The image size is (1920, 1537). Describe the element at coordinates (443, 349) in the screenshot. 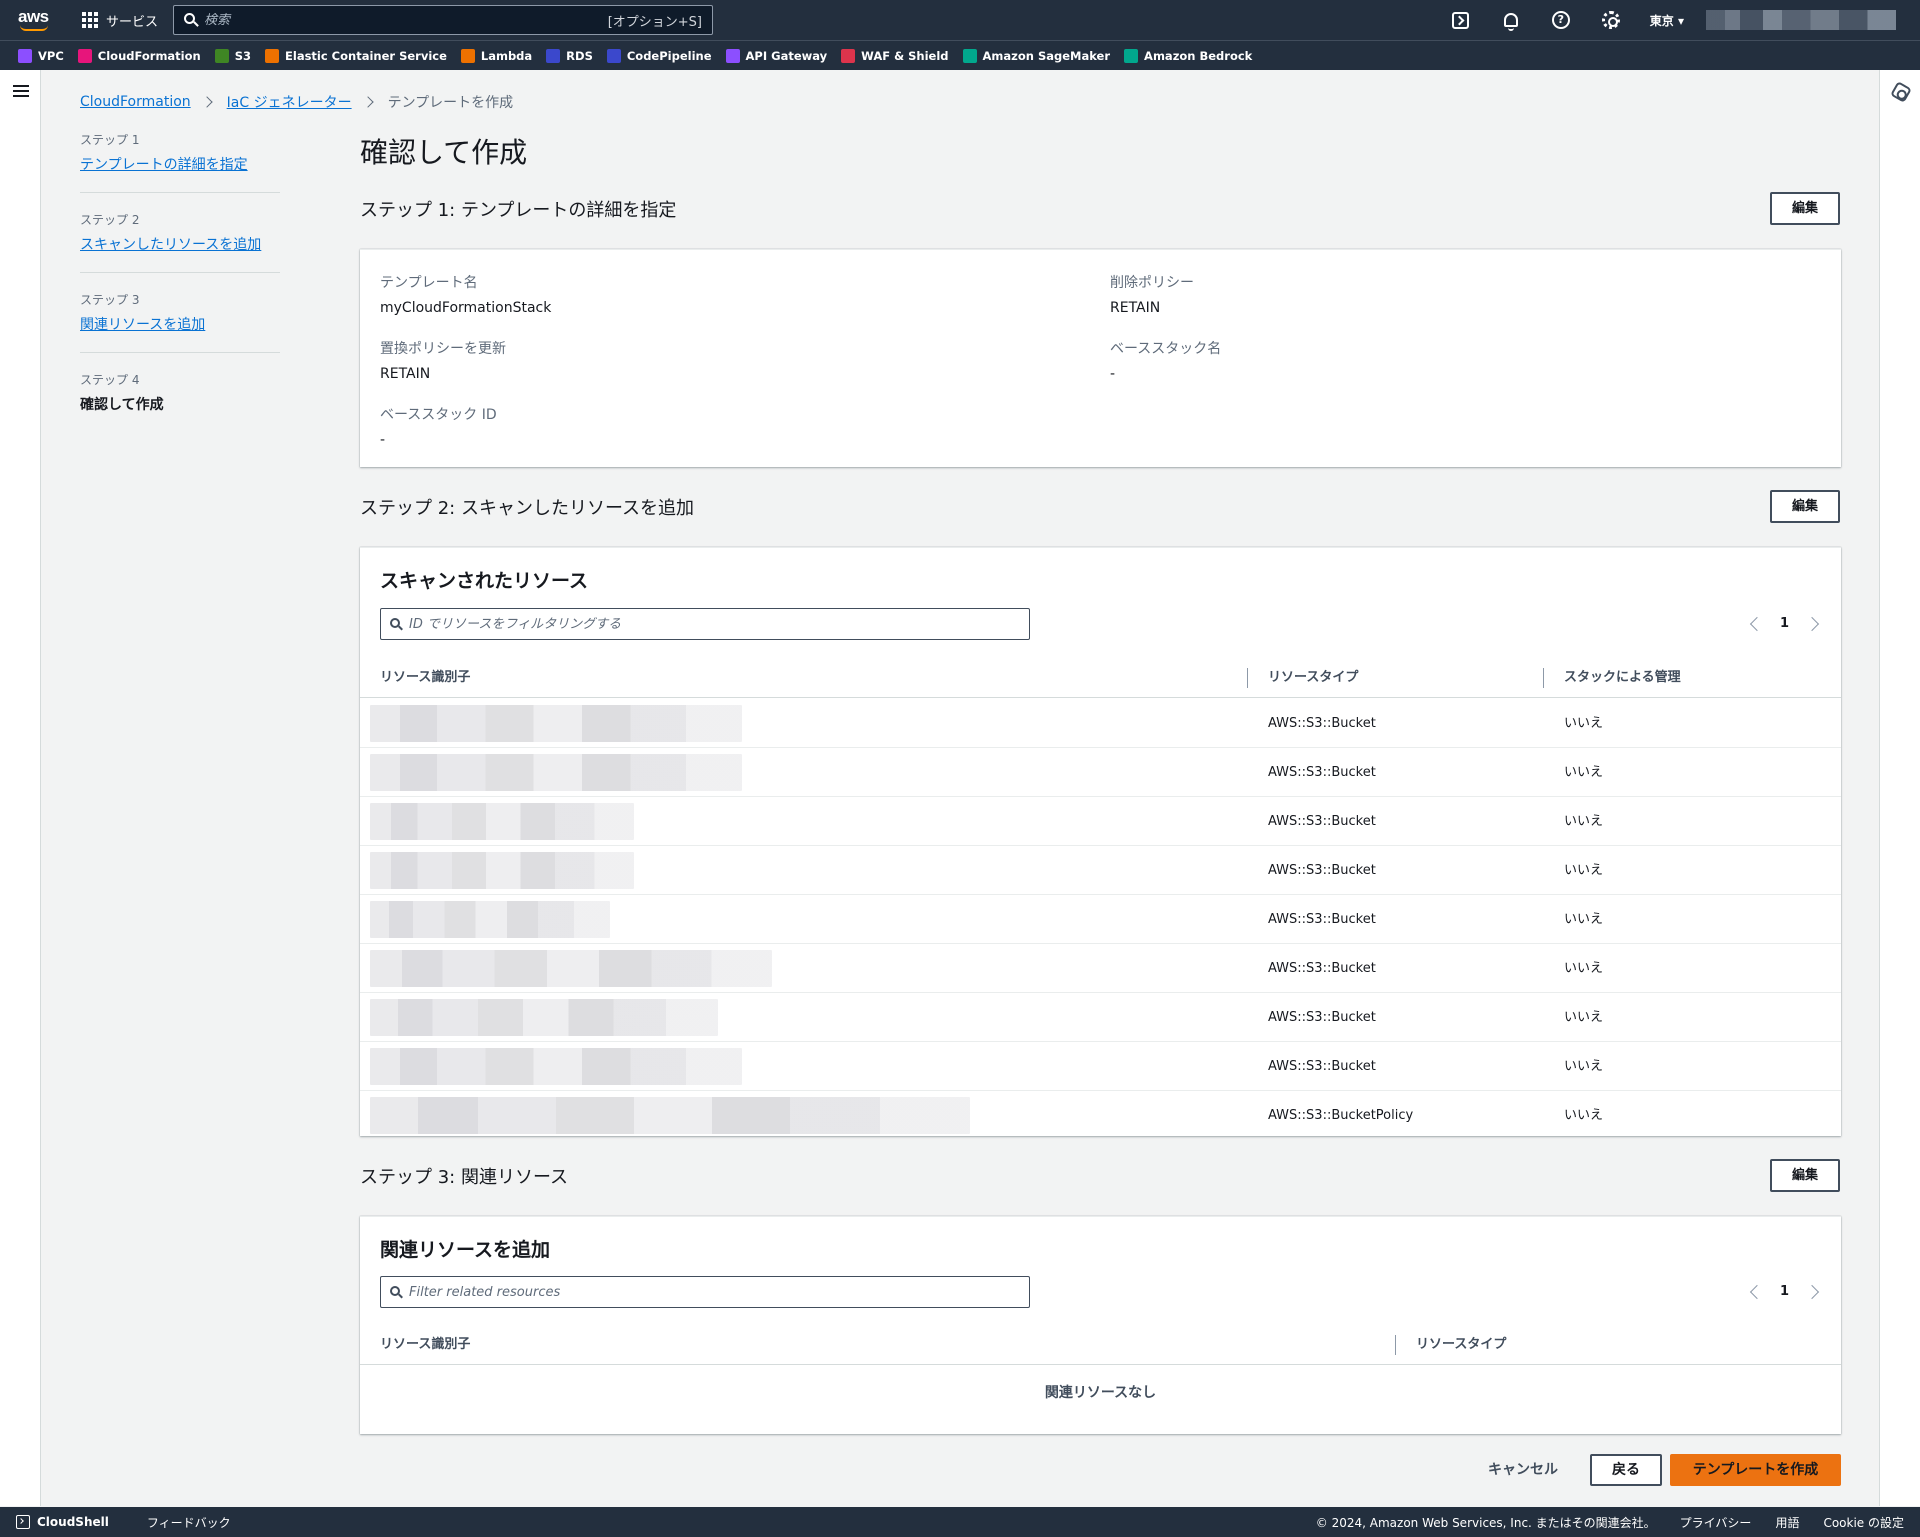

I see `field-label: 置換ポリシーを更新` at that location.